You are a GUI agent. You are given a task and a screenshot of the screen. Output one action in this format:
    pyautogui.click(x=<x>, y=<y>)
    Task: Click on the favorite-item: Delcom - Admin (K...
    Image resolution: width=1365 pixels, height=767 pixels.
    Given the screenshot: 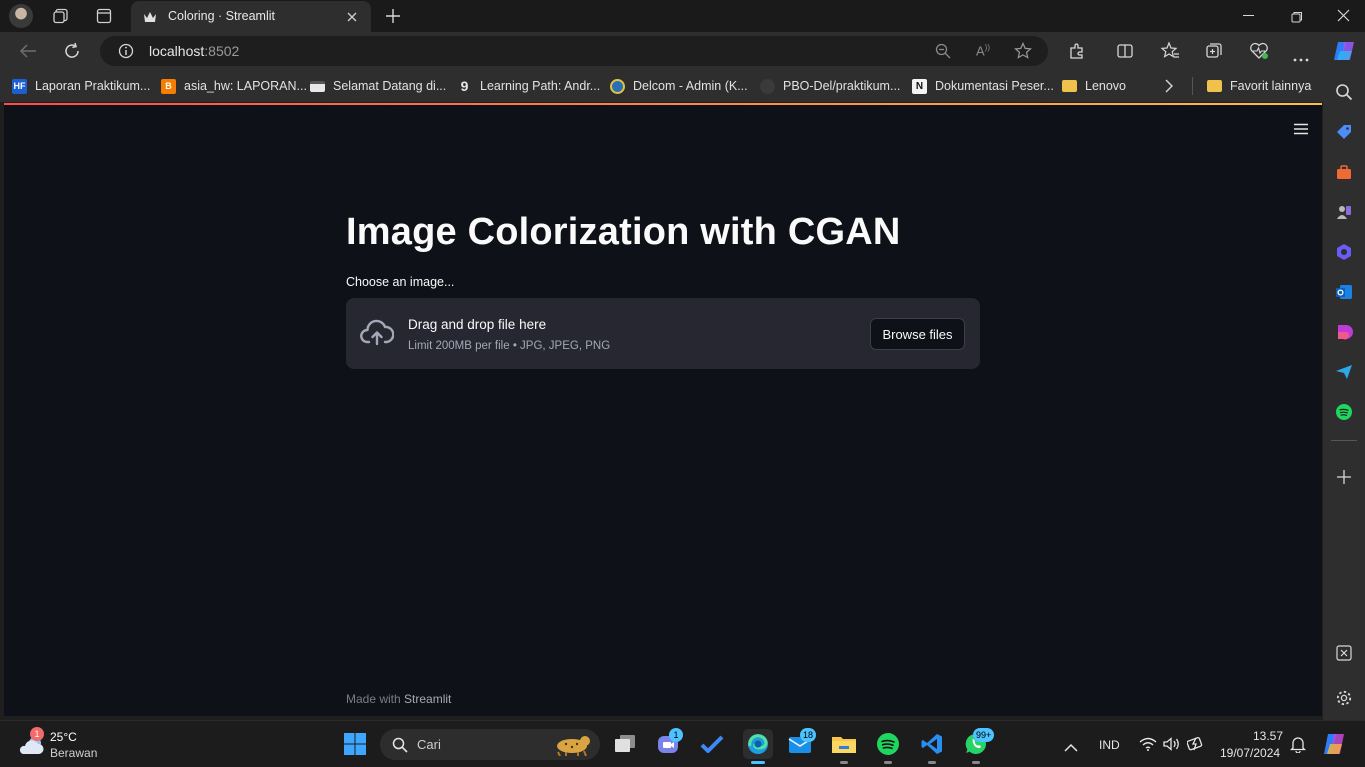 What is the action you would take?
    pyautogui.click(x=679, y=86)
    